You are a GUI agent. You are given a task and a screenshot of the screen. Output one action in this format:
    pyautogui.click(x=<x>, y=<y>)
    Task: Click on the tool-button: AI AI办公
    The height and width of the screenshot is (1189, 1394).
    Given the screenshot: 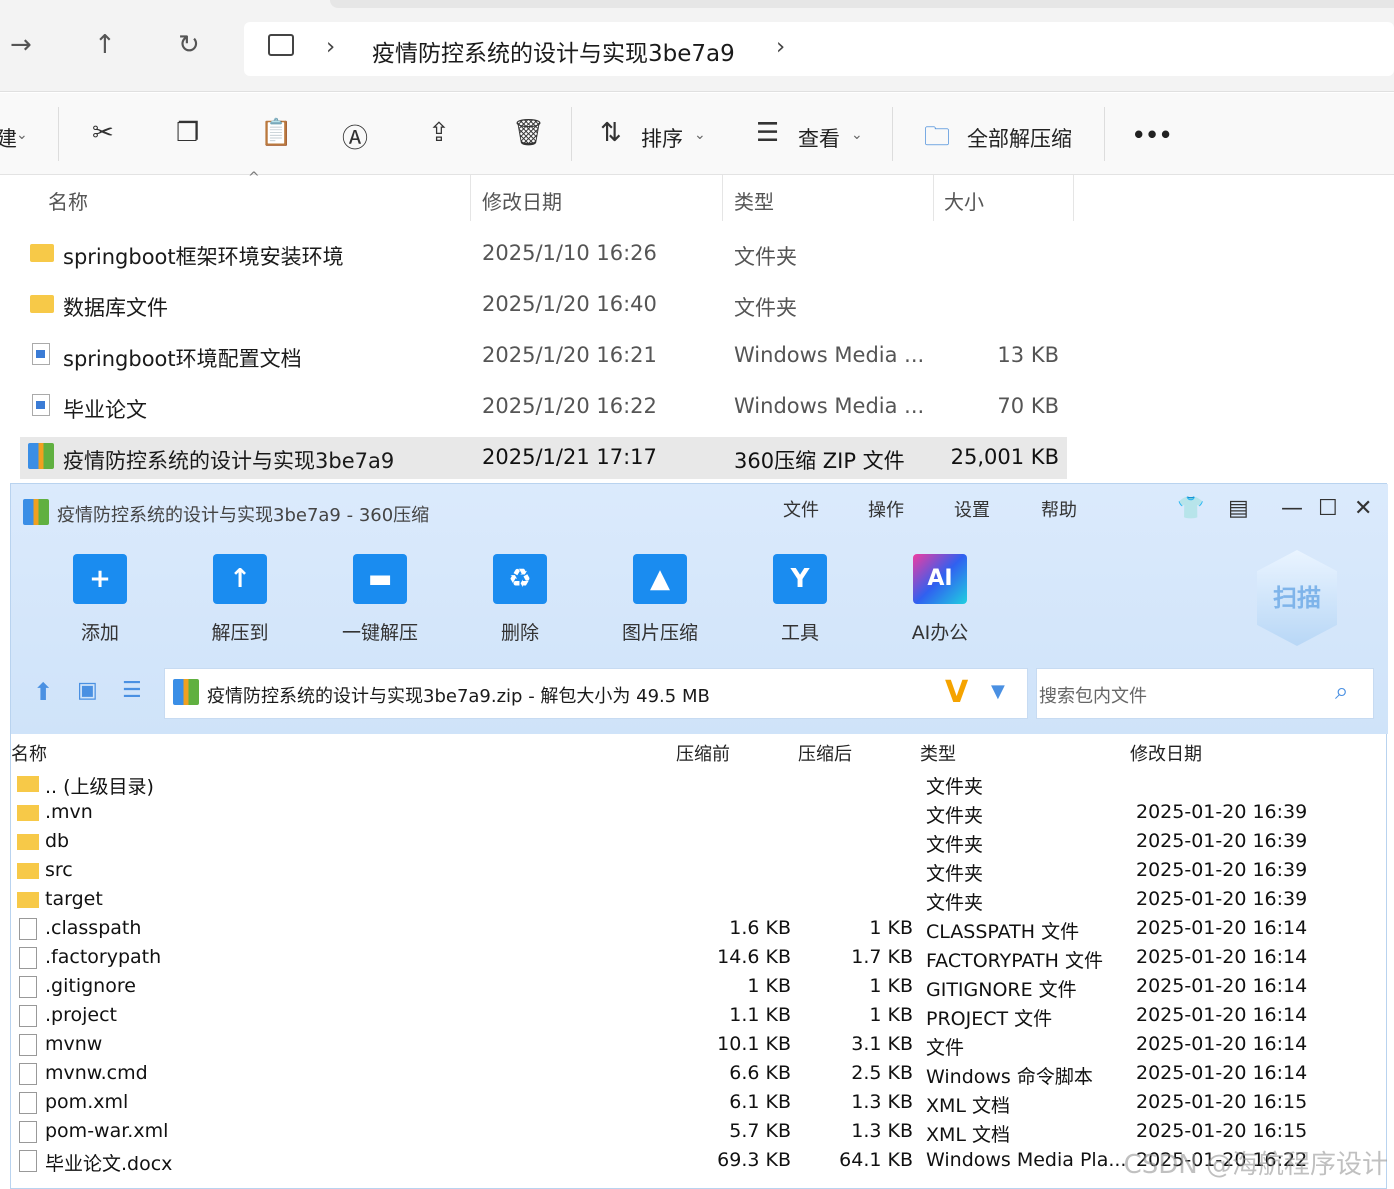 What is the action you would take?
    pyautogui.click(x=940, y=569)
    